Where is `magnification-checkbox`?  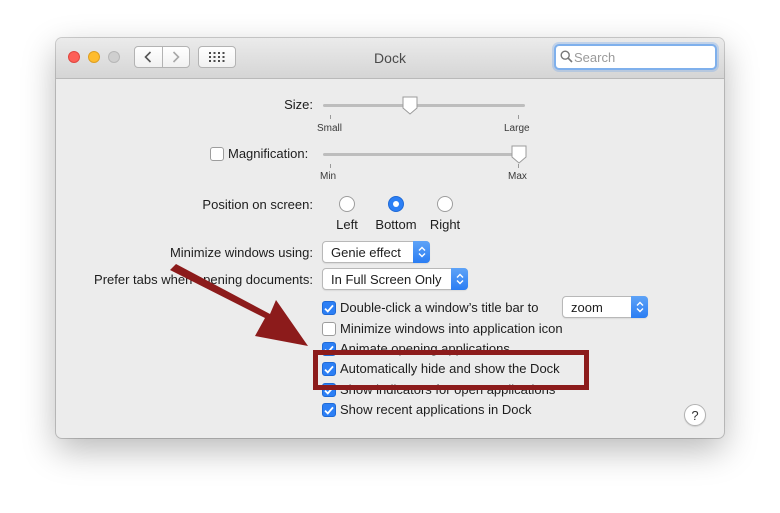
magnification-checkbox is located at coordinates (217, 154).